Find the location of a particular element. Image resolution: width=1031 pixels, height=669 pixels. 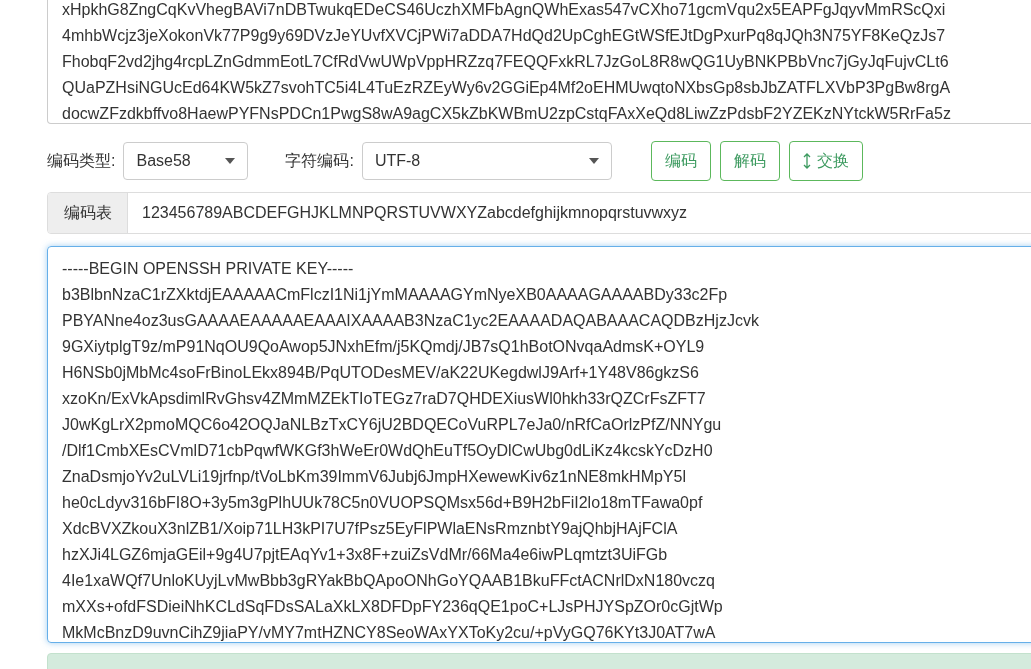

action-button: 解码 is located at coordinates (749, 161).